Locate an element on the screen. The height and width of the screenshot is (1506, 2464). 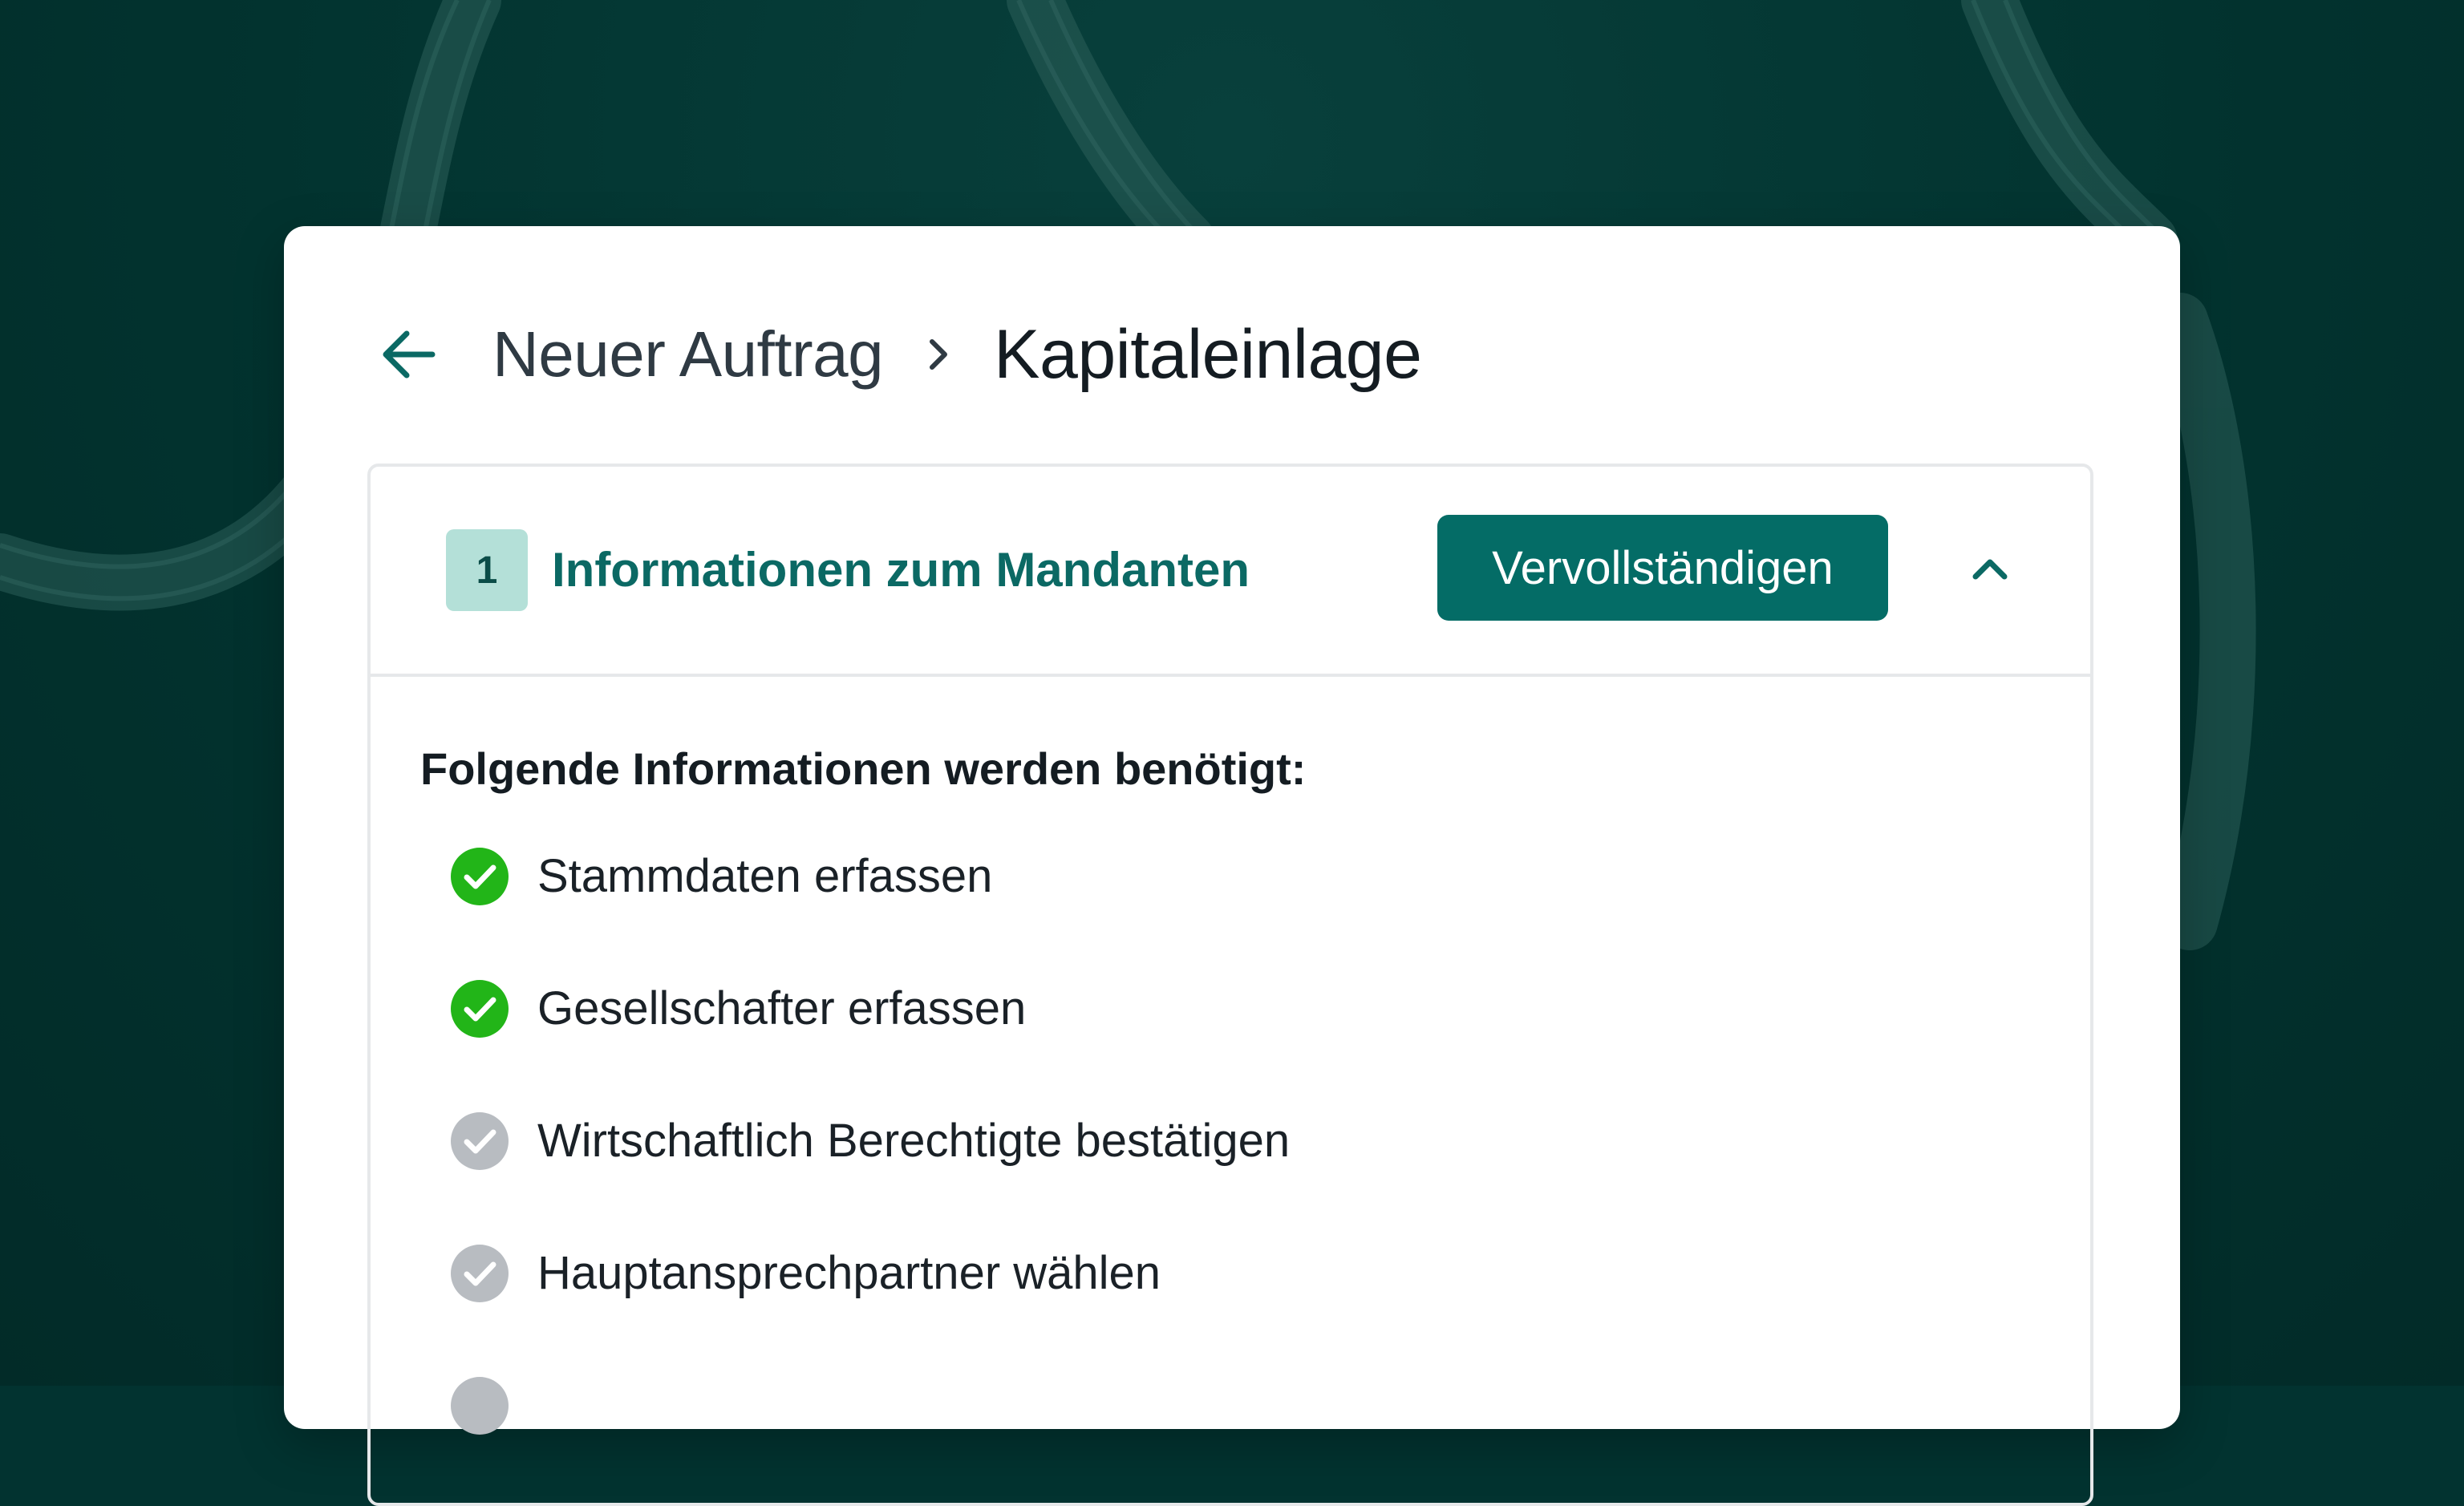
step-title: Informationen zum Mandanten is located at coordinates (901, 570).